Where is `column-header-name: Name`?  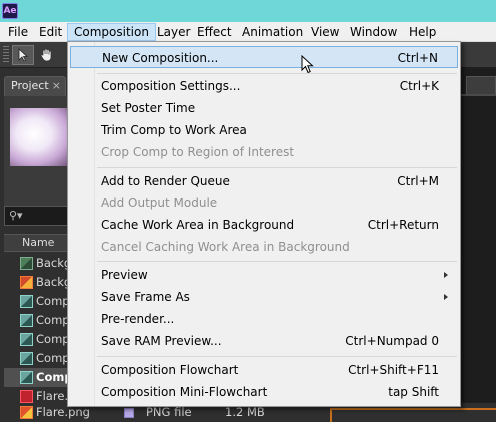
column-header-name: Name is located at coordinates (37, 243).